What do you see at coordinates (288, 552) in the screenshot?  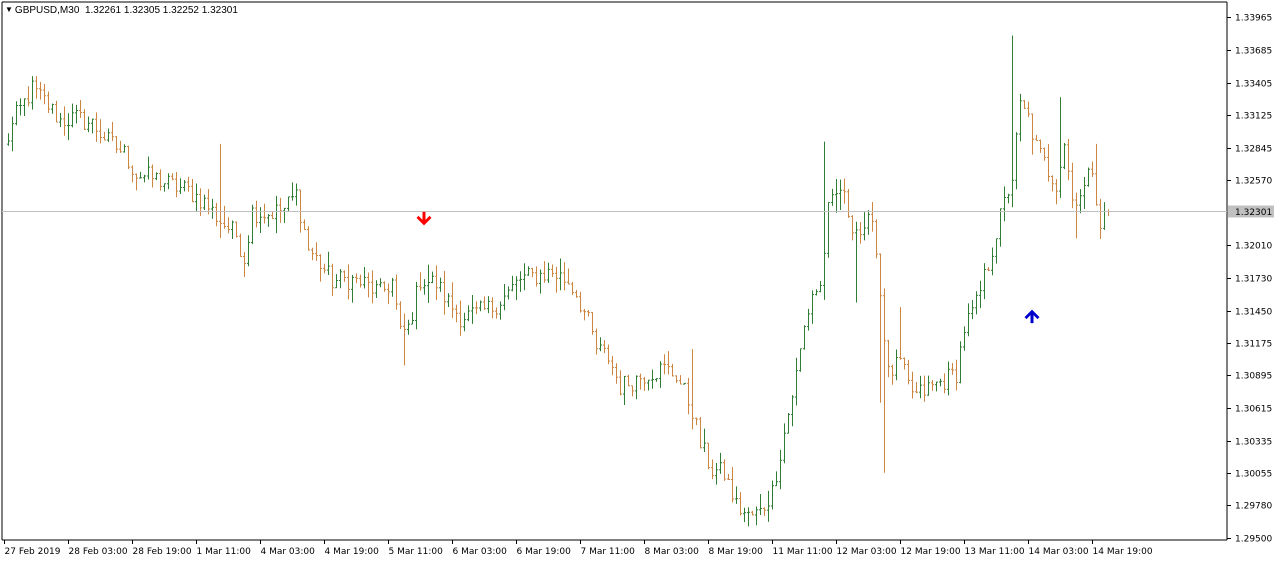 I see `x-tick-label: 4 Mar 03:00` at bounding box center [288, 552].